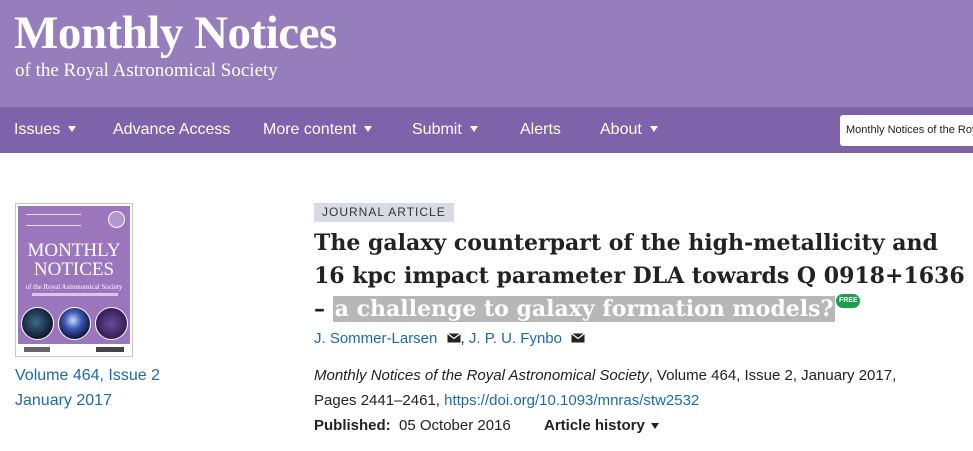 The width and height of the screenshot is (973, 451). Describe the element at coordinates (146, 71) in the screenshot. I see `journal-subtitle: of the Royal Astronomical Society` at that location.